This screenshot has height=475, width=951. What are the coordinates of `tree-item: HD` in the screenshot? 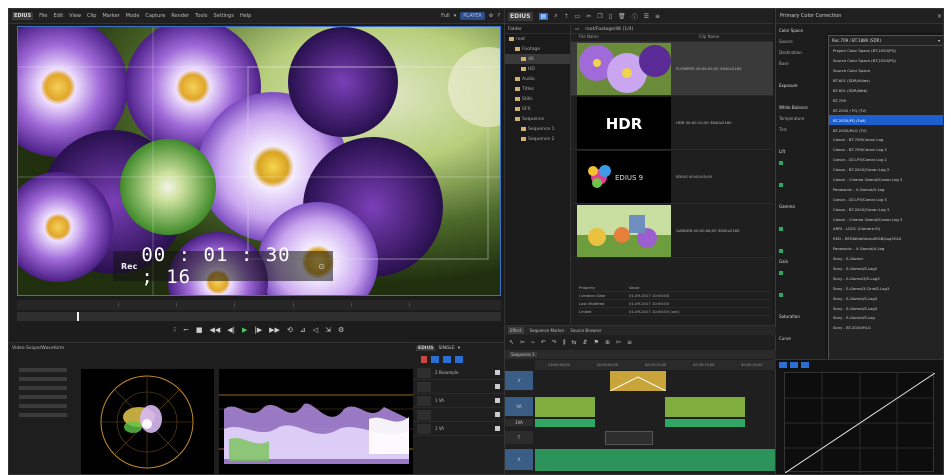 It's located at (537, 69).